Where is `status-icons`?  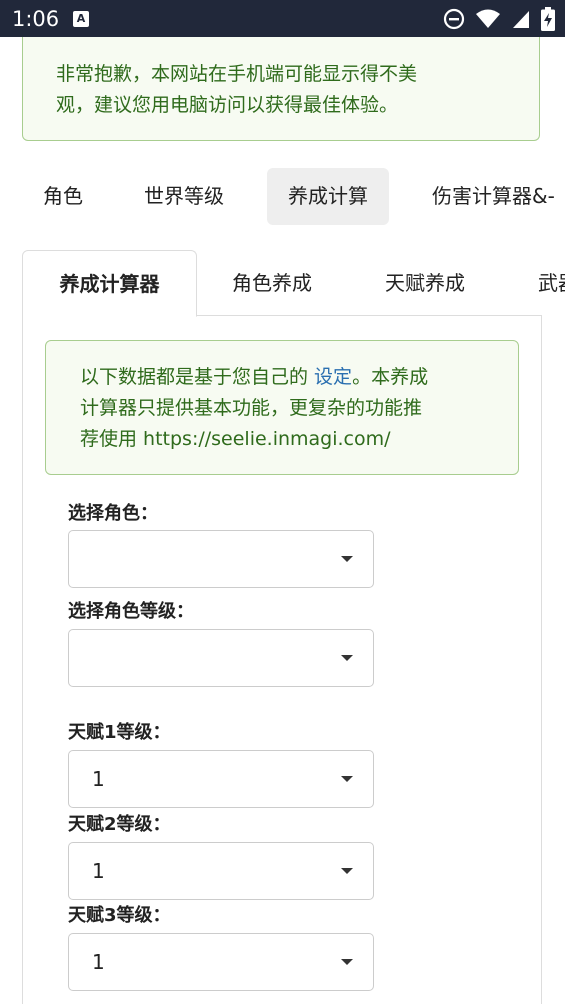
status-icons is located at coordinates (499, 19).